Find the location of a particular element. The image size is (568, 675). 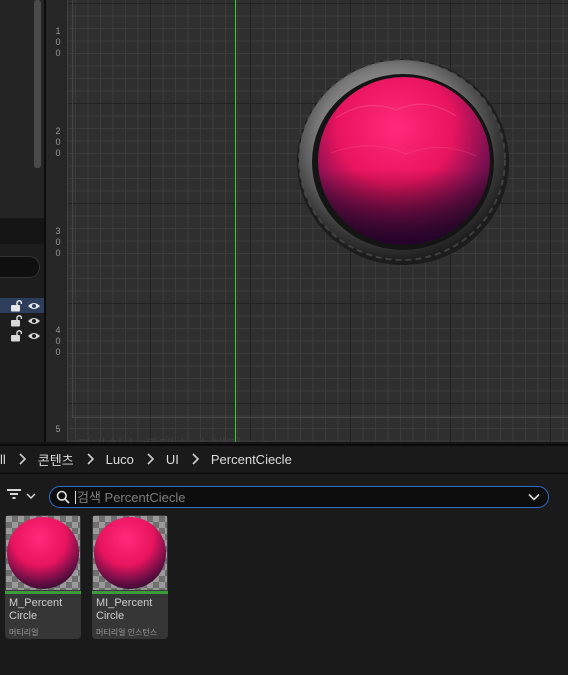

layers-panel is located at coordinates (23, 221).